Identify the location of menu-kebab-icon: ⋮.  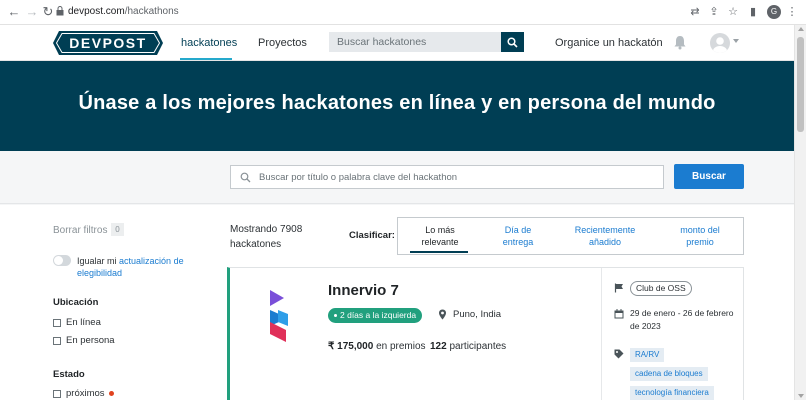
(792, 12).